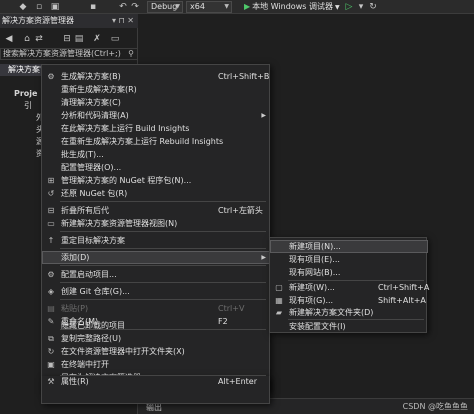  Describe the element at coordinates (156, 193) in the screenshot. I see `menu-item-restore-nuget: ↺ 还原 NuGet 包(R)` at that location.